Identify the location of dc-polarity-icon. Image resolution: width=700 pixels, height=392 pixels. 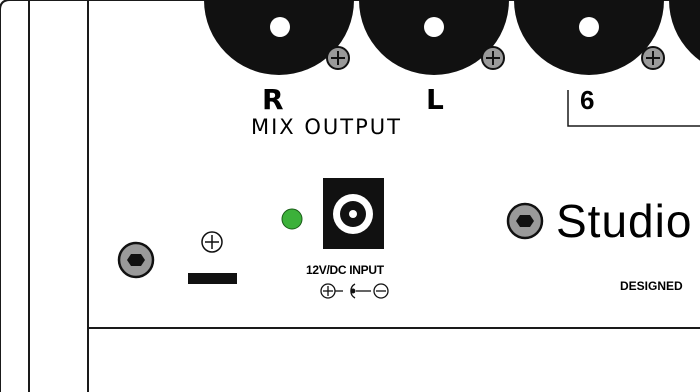
(354, 291).